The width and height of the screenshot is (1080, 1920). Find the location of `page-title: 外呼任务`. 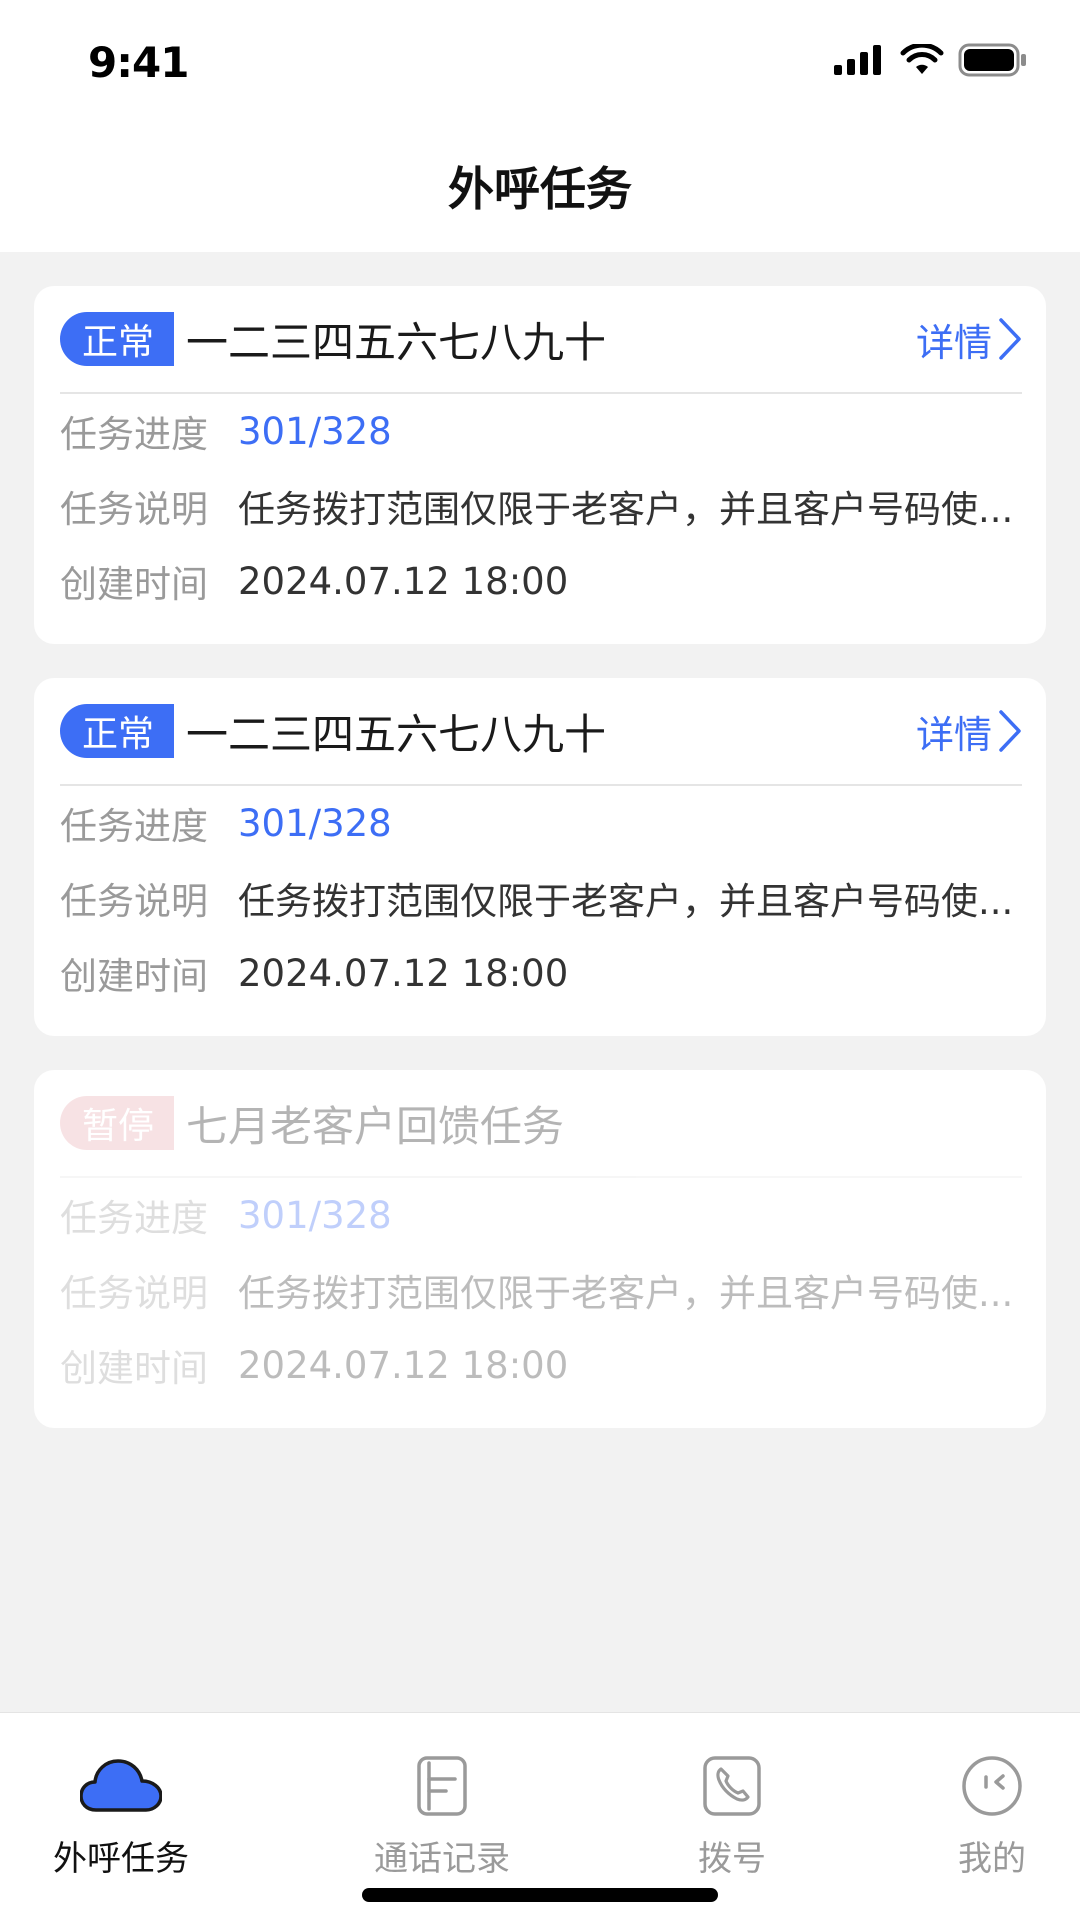

page-title: 外呼任务 is located at coordinates (540, 189).